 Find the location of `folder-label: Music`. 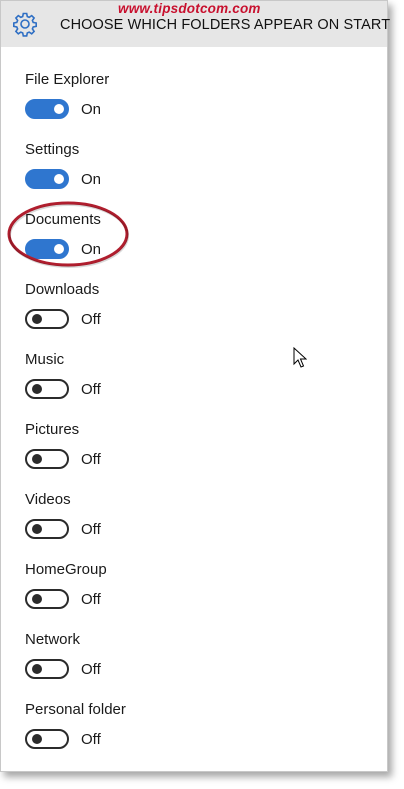

folder-label: Music is located at coordinates (45, 359).